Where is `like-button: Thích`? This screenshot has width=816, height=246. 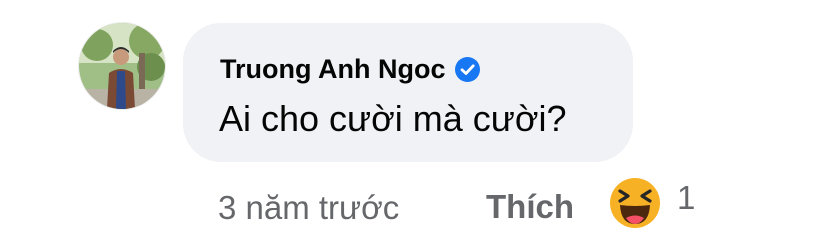
like-button: Thích is located at coordinates (530, 207).